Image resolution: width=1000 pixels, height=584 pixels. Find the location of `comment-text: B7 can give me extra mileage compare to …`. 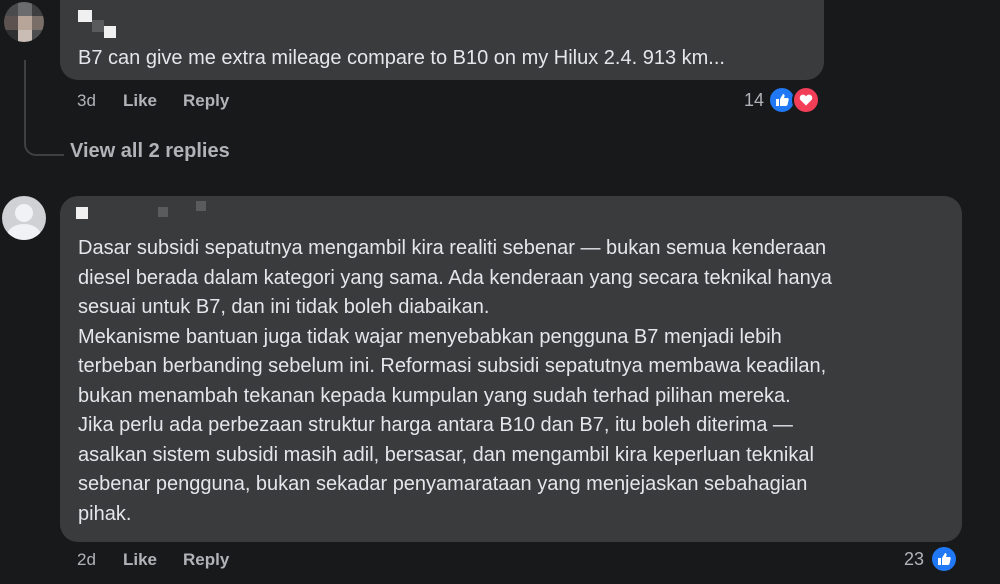

comment-text: B7 can give me extra mileage compare to … is located at coordinates (401, 58).